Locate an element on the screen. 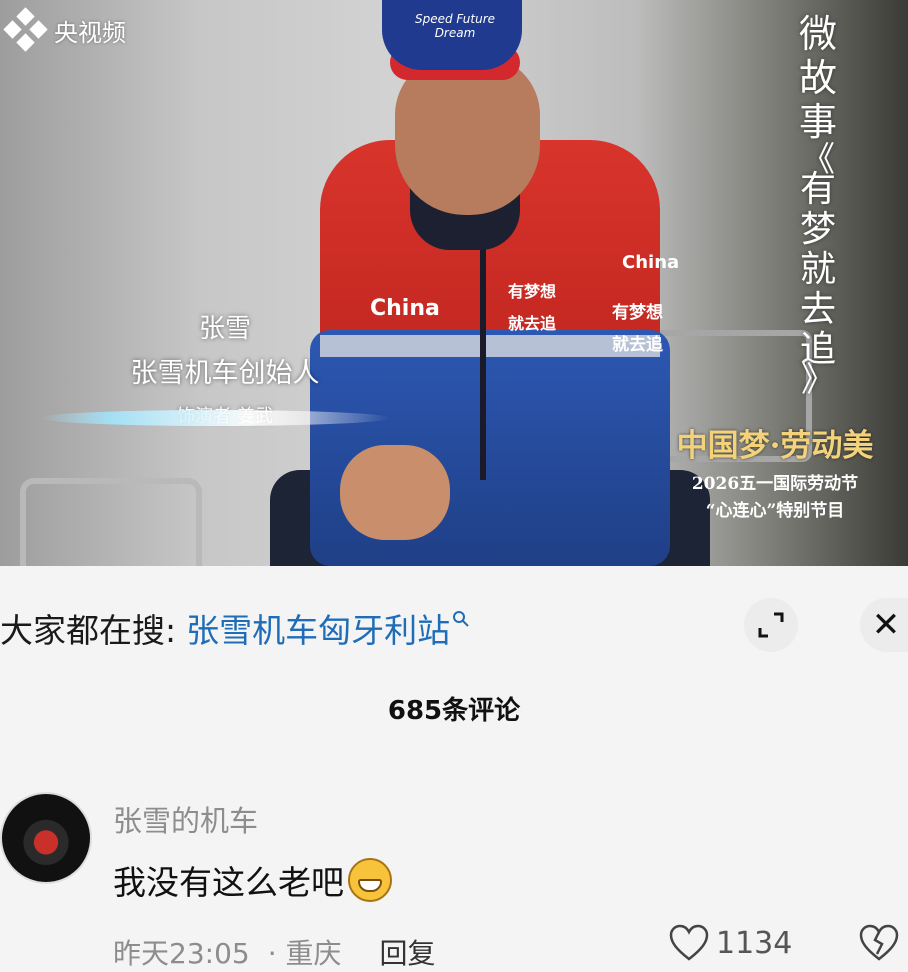 This screenshot has width=908, height=972. series-title-vertical: 微故事 《 有 梦 就 去 追 》 is located at coordinates (818, 206).